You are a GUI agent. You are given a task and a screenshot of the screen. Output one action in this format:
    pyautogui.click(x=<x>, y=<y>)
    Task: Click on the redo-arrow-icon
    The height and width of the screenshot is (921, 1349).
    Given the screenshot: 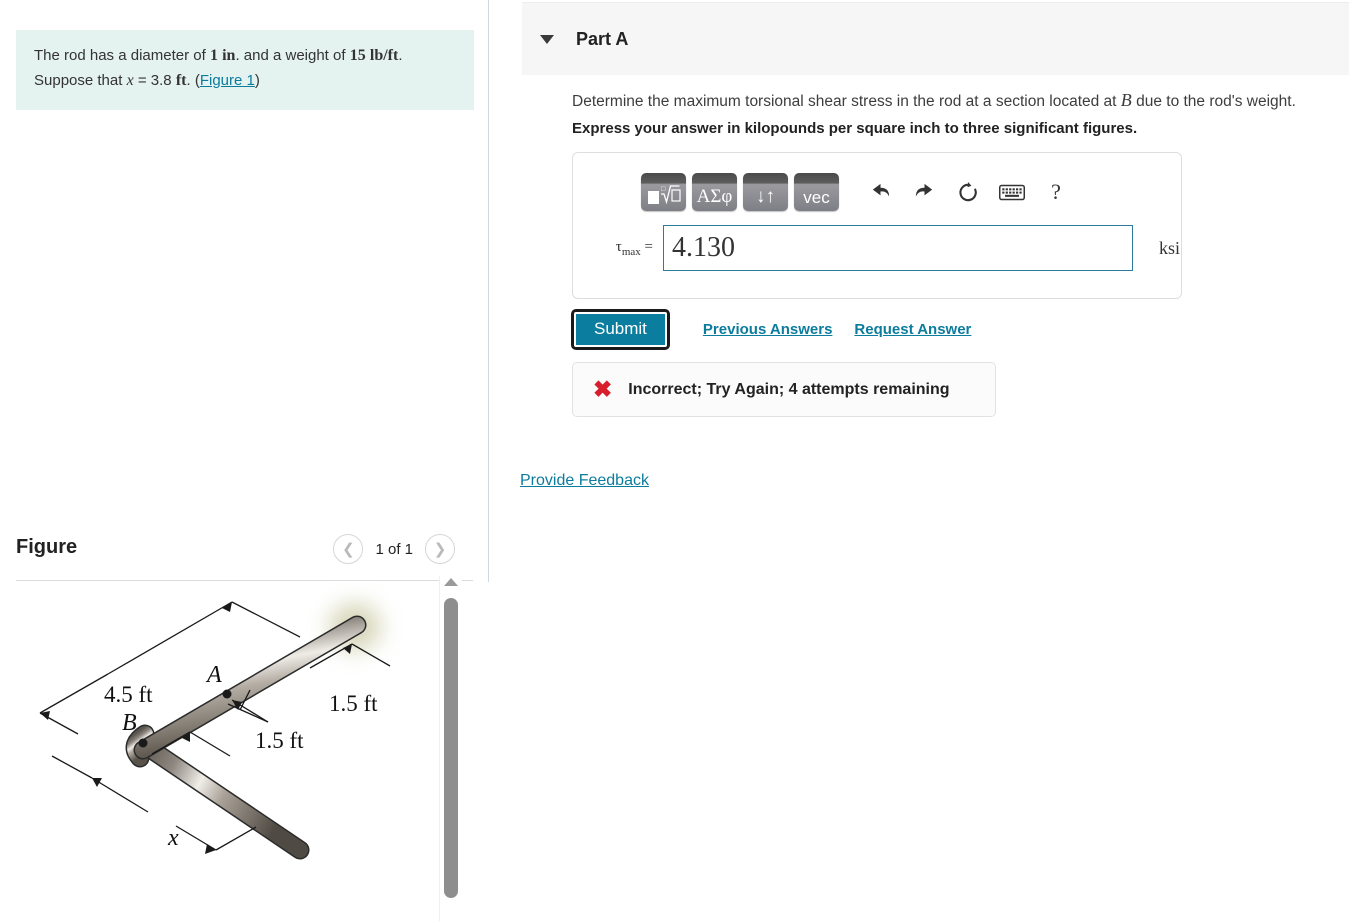 What is the action you would take?
    pyautogui.click(x=923, y=189)
    